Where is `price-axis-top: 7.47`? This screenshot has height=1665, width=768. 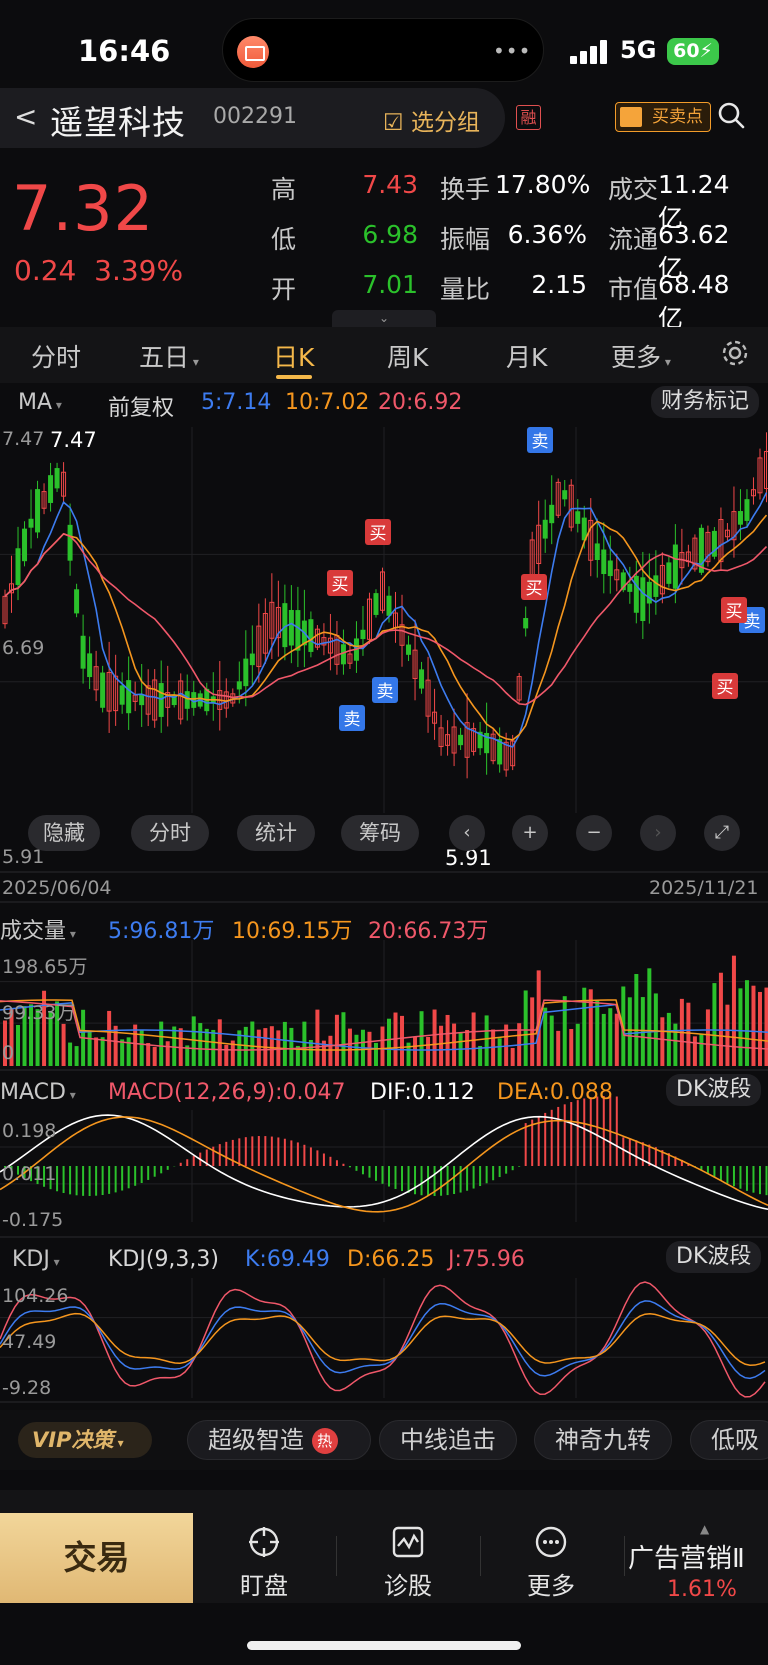 price-axis-top: 7.47 is located at coordinates (23, 439).